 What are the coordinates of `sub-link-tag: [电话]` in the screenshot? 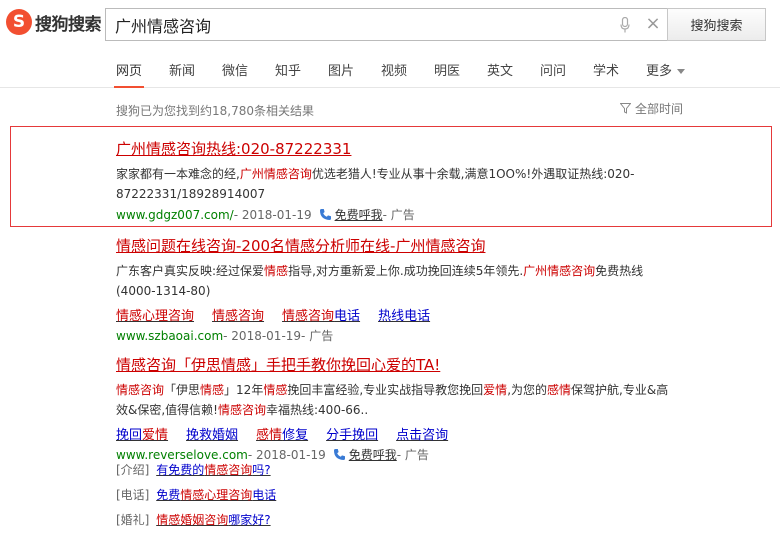 It's located at (133, 495).